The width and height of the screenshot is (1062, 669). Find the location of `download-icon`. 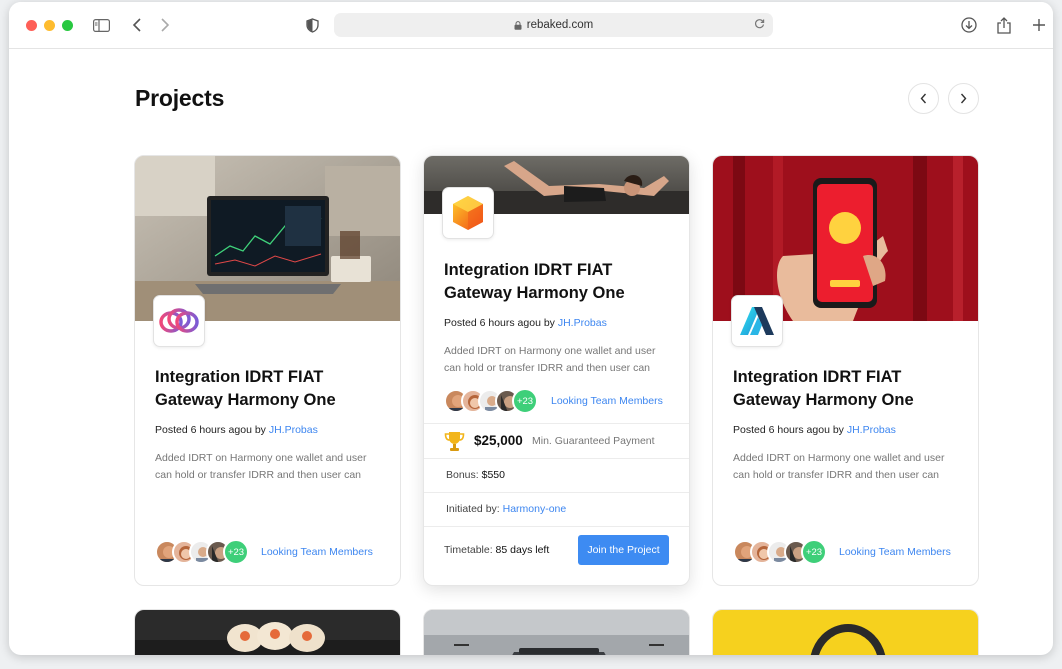

download-icon is located at coordinates (969, 25).